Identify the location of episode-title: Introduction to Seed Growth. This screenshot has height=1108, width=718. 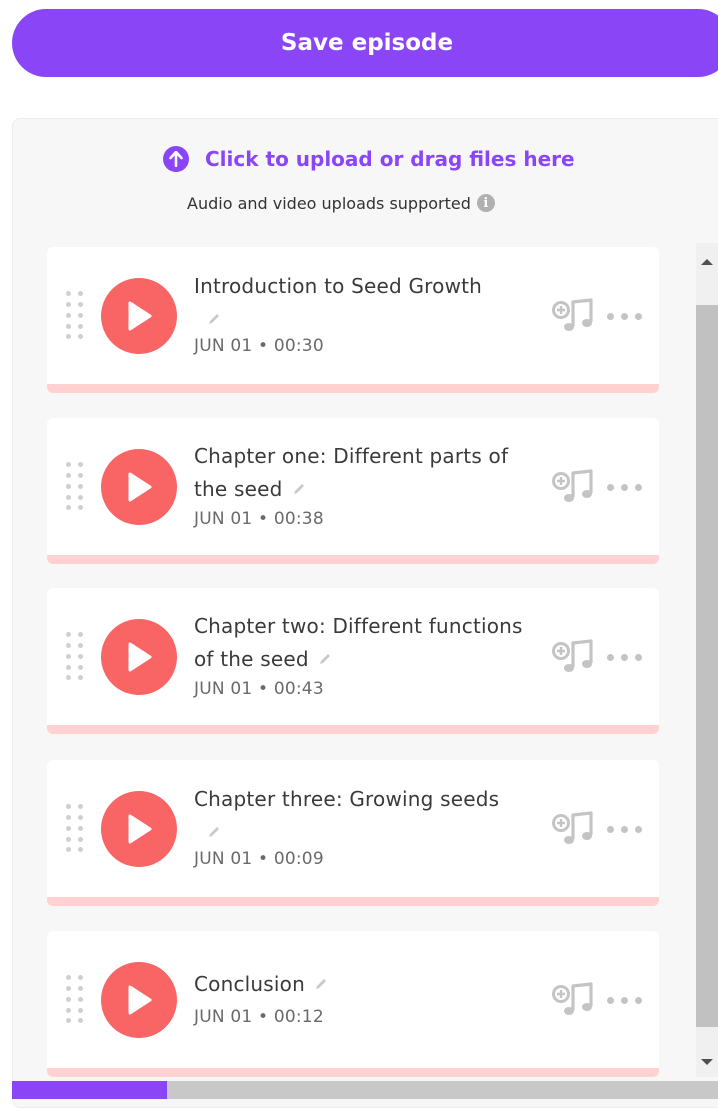
(359, 303).